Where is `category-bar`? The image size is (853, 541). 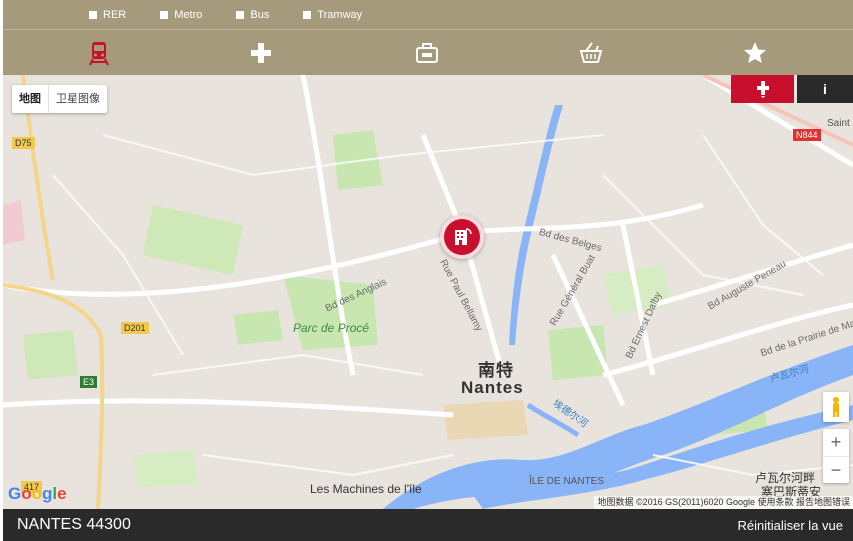 category-bar is located at coordinates (428, 52).